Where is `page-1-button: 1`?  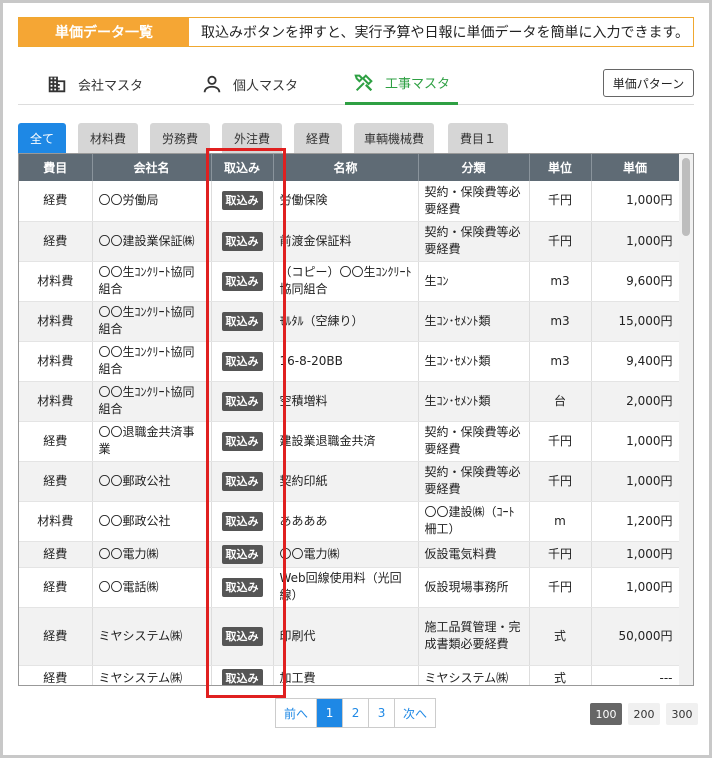 page-1-button: 1 is located at coordinates (330, 713).